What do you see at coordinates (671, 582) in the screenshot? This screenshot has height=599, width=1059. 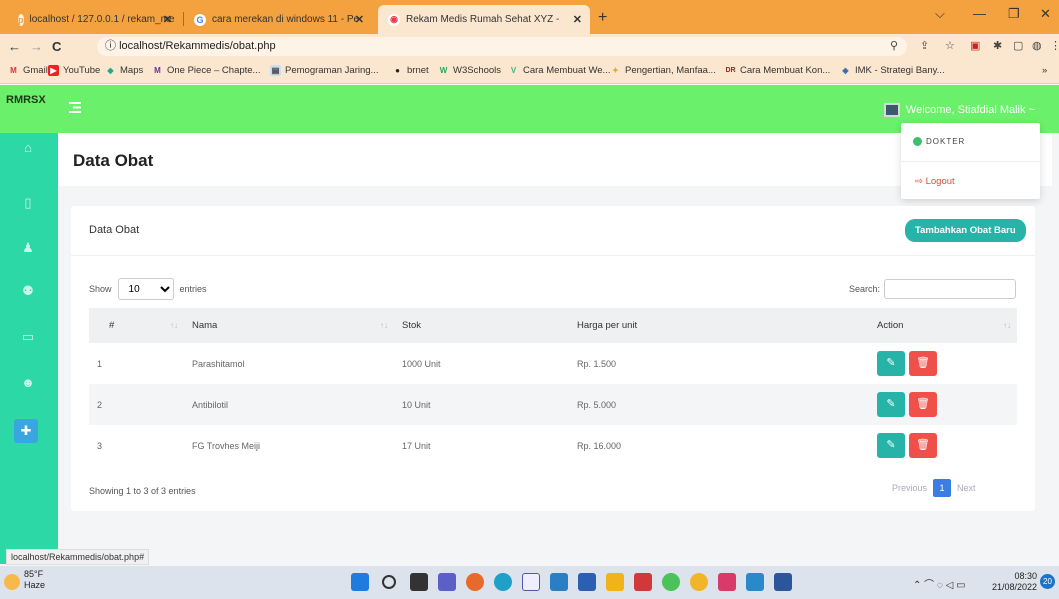 I see `whatsapp-icon` at bounding box center [671, 582].